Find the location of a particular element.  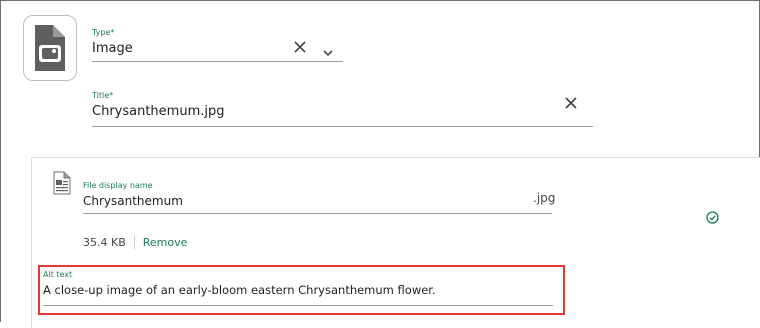

clear-type-icon is located at coordinates (300, 48).